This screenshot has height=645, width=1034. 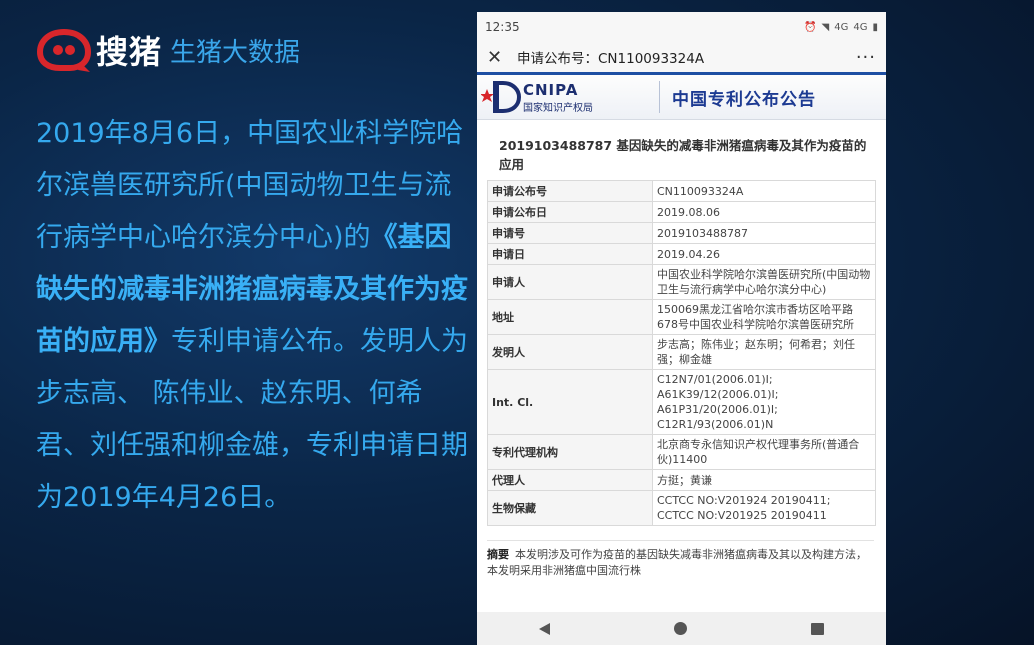 I want to click on row-value: 150069黑龙江省哈尔滨市香坊区哈平路678号中国农业科学院哈尔滨兽医研究所, so click(x=764, y=317).